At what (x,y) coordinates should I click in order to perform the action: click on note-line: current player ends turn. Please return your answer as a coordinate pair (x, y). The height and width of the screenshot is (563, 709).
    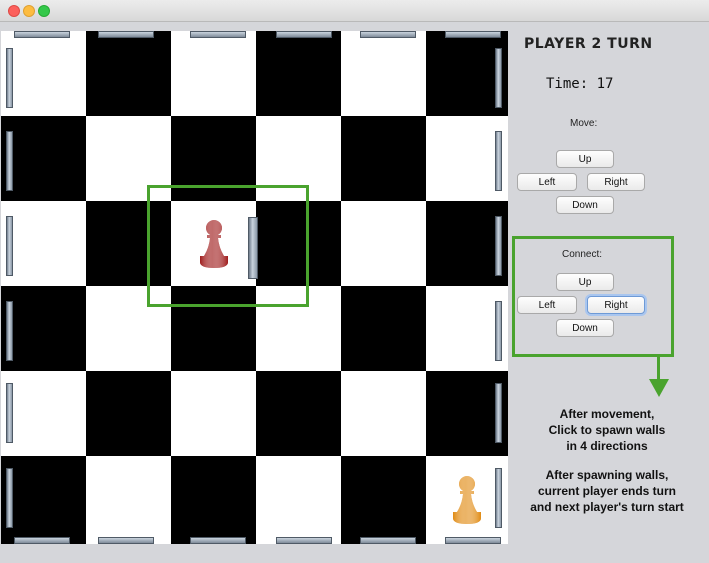
    Looking at the image, I should click on (607, 491).